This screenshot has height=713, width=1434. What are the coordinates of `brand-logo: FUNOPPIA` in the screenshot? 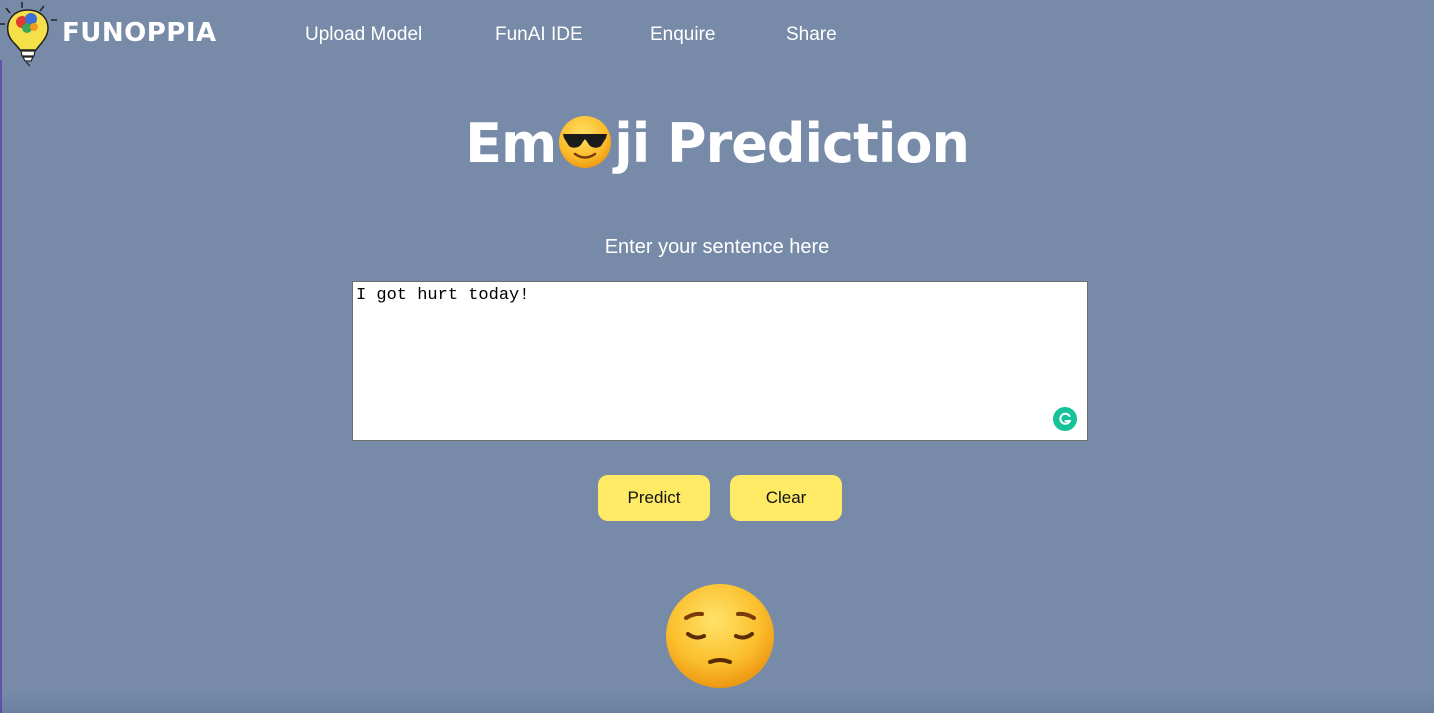 It's located at (115, 35).